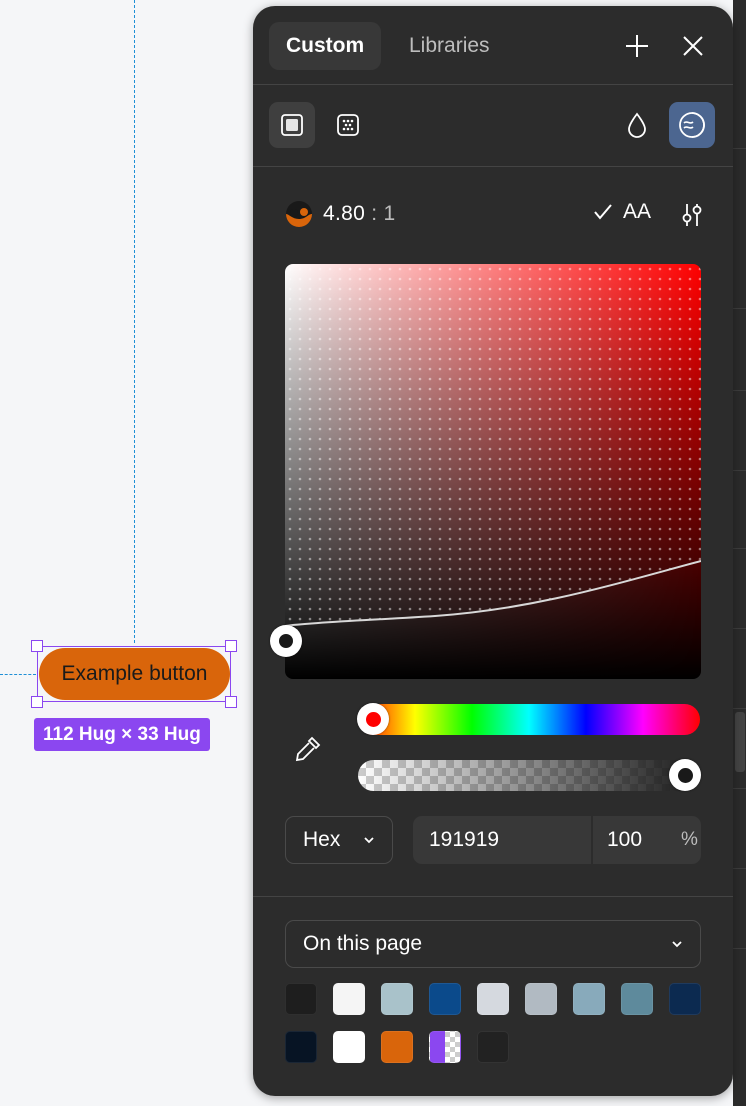  Describe the element at coordinates (286, 641) in the screenshot. I see `saturation-value-handle` at that location.